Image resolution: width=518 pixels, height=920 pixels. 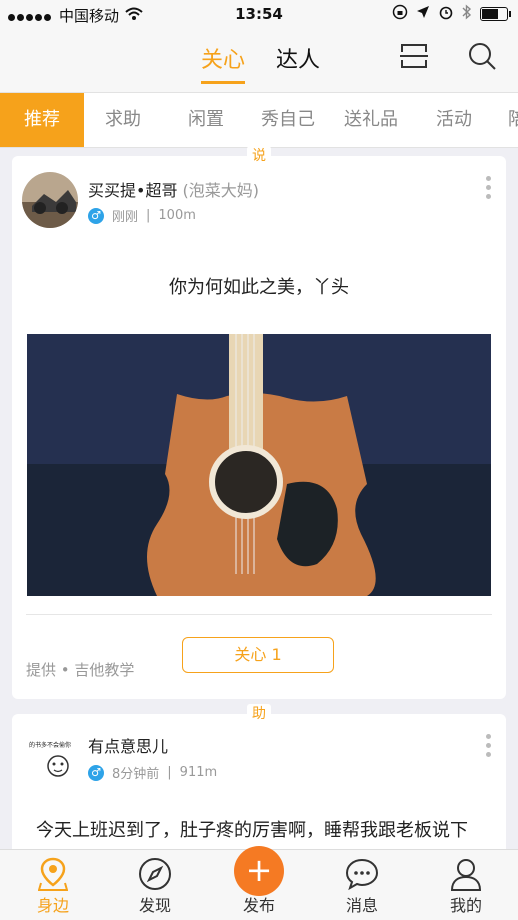 What do you see at coordinates (513, 120) in the screenshot?
I see `category-more: 陪` at bounding box center [513, 120].